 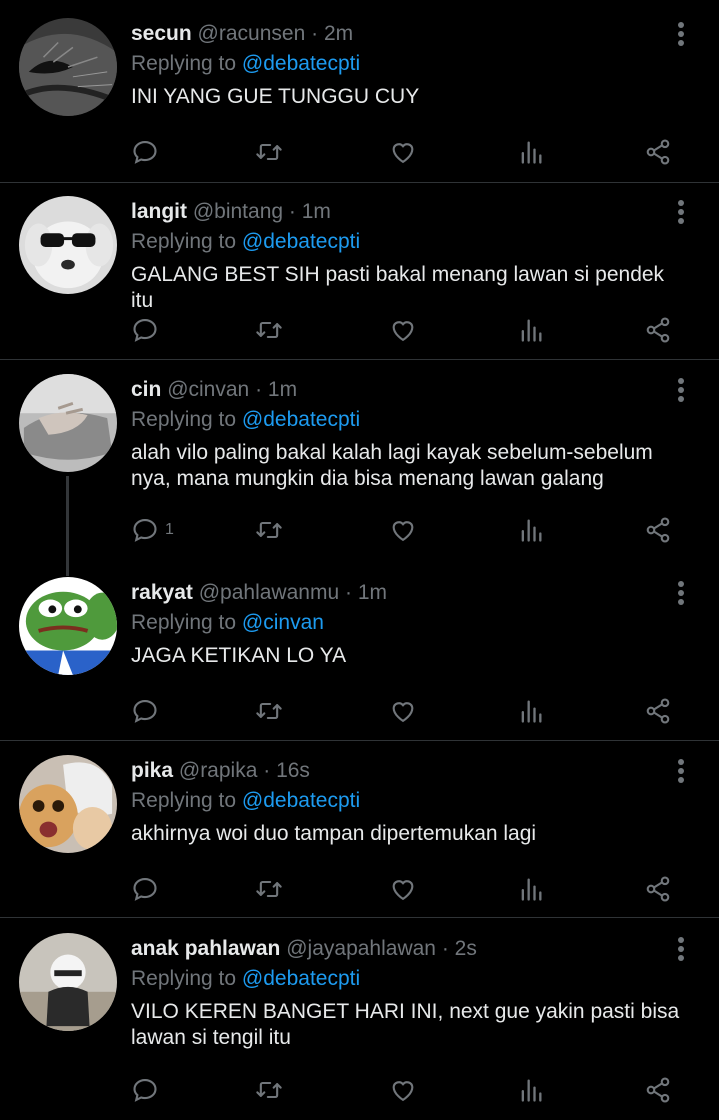 I want to click on pepe-frog-avatar, so click(x=68, y=626).